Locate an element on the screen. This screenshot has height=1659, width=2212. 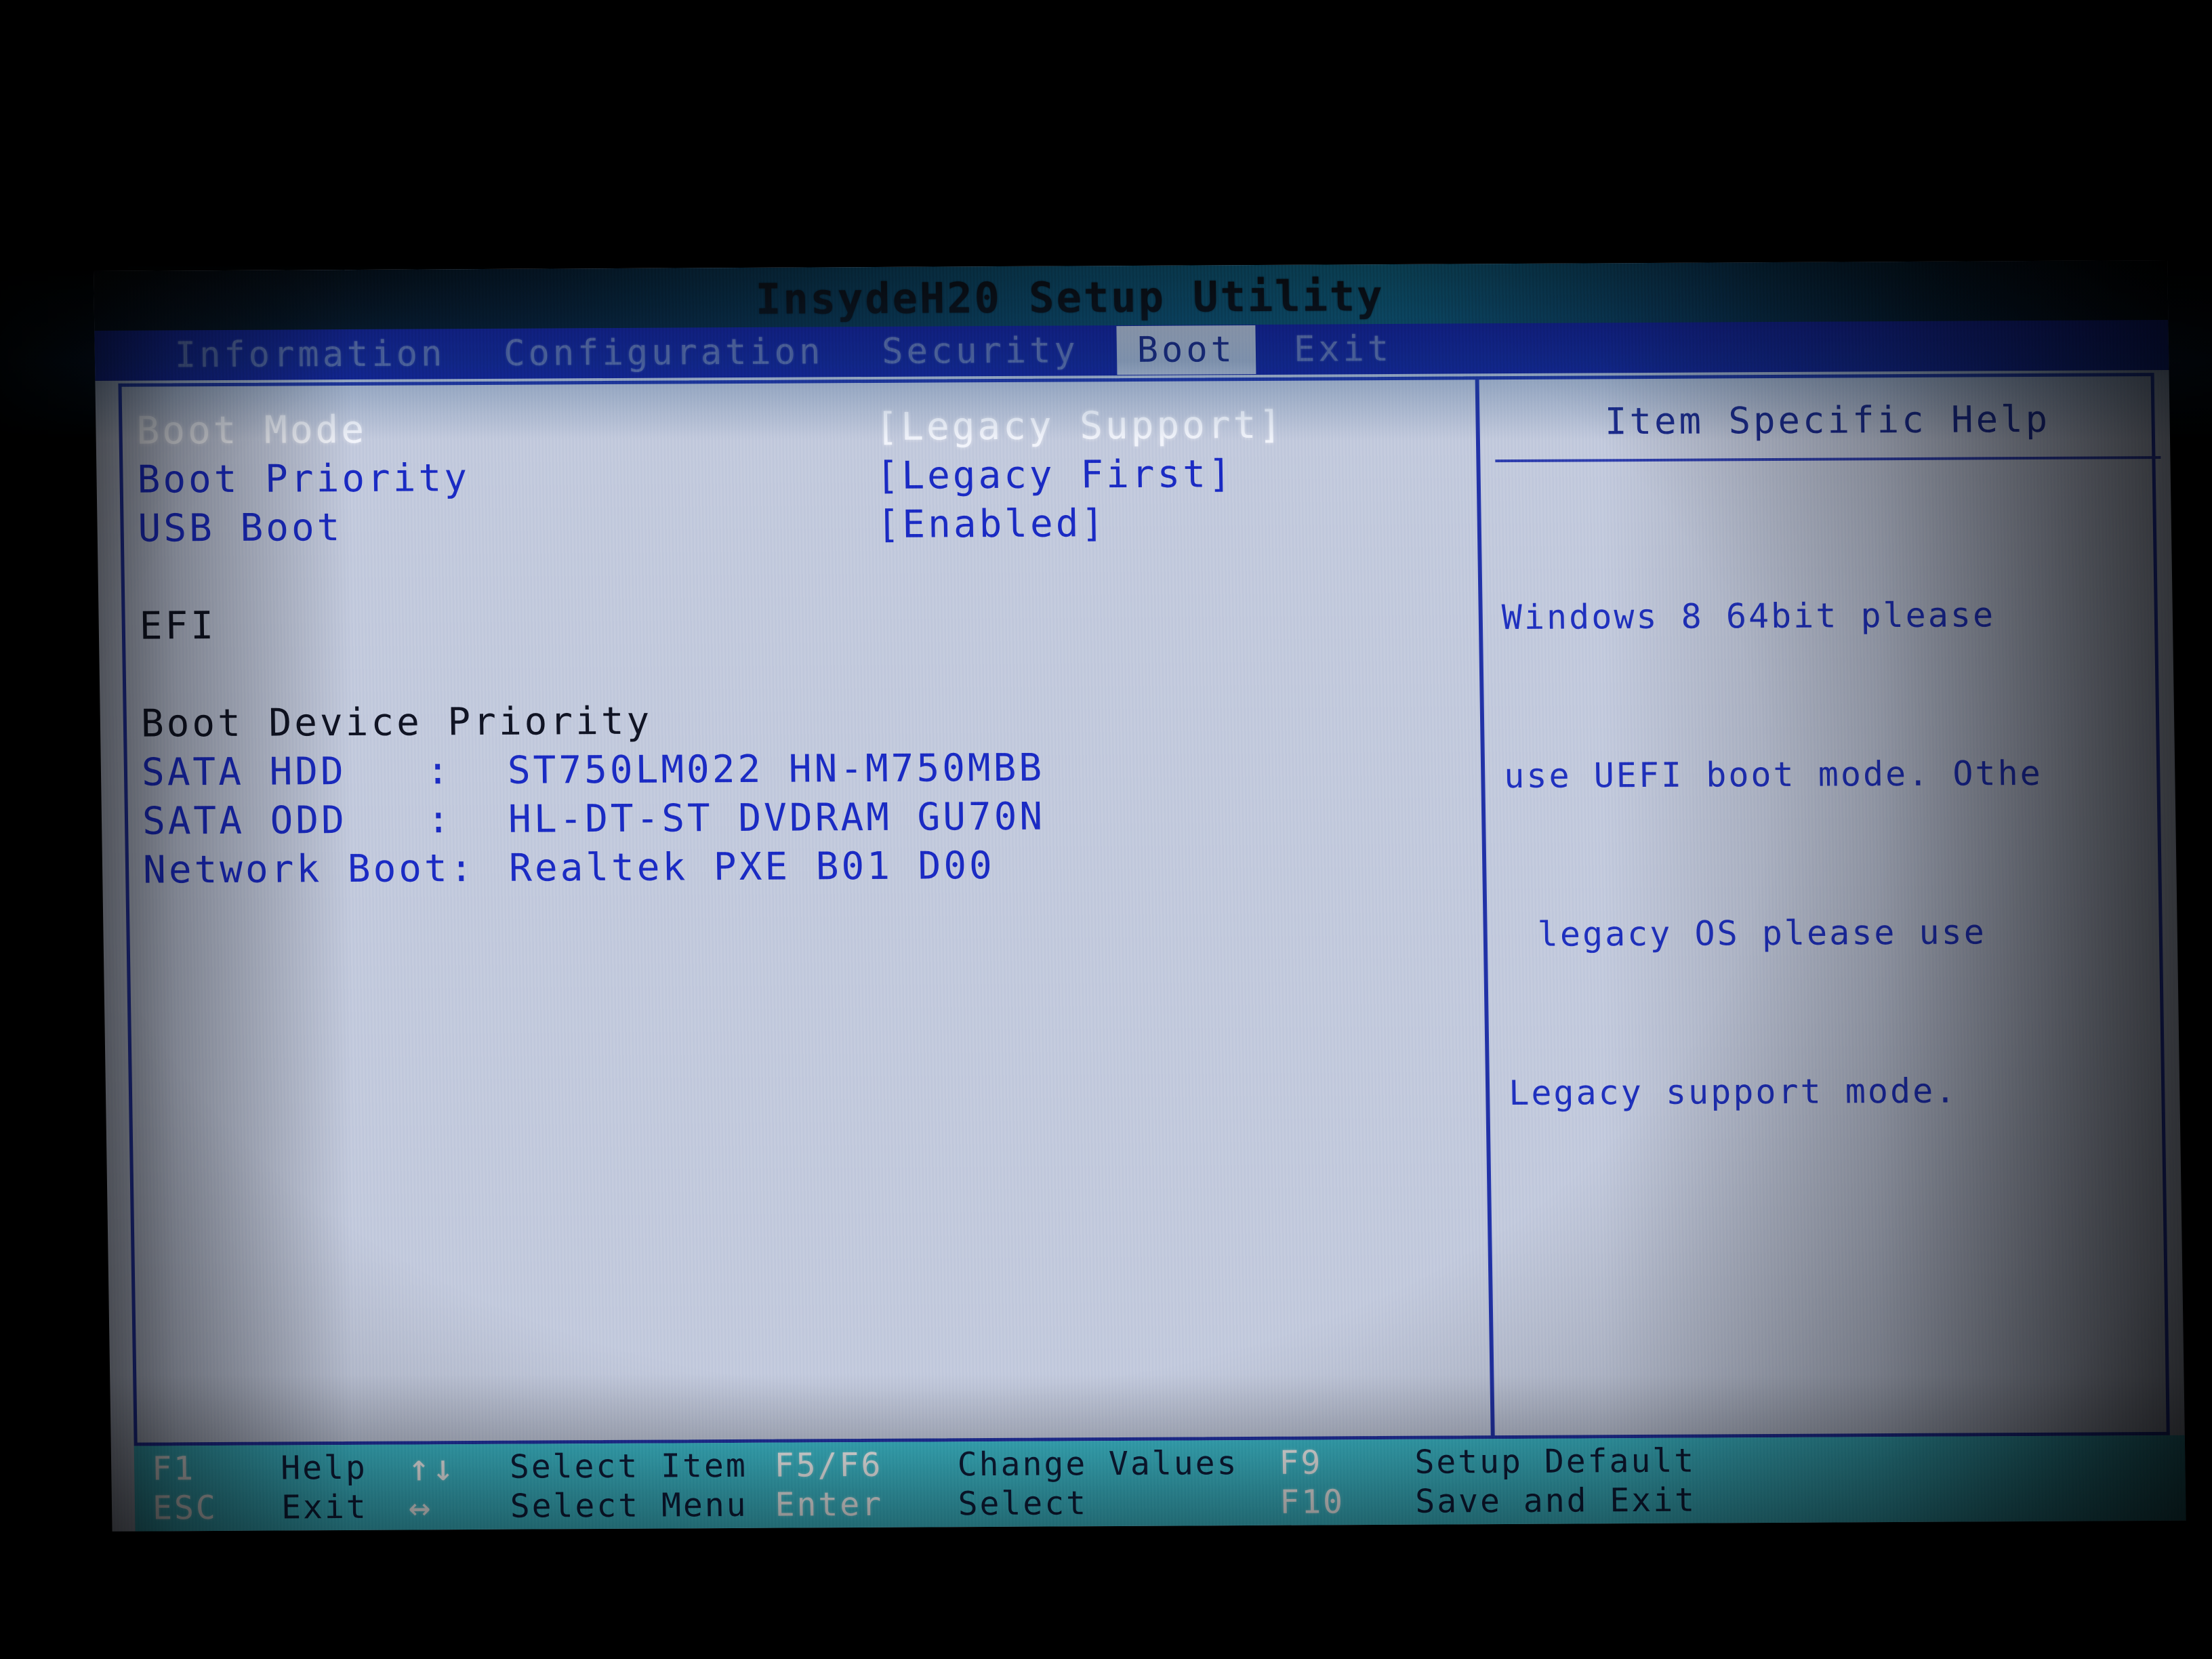
boot-device-row-sata-odd: SATA ODD : HL-DT-ST DVDRAM GU70N is located at coordinates (806, 817).